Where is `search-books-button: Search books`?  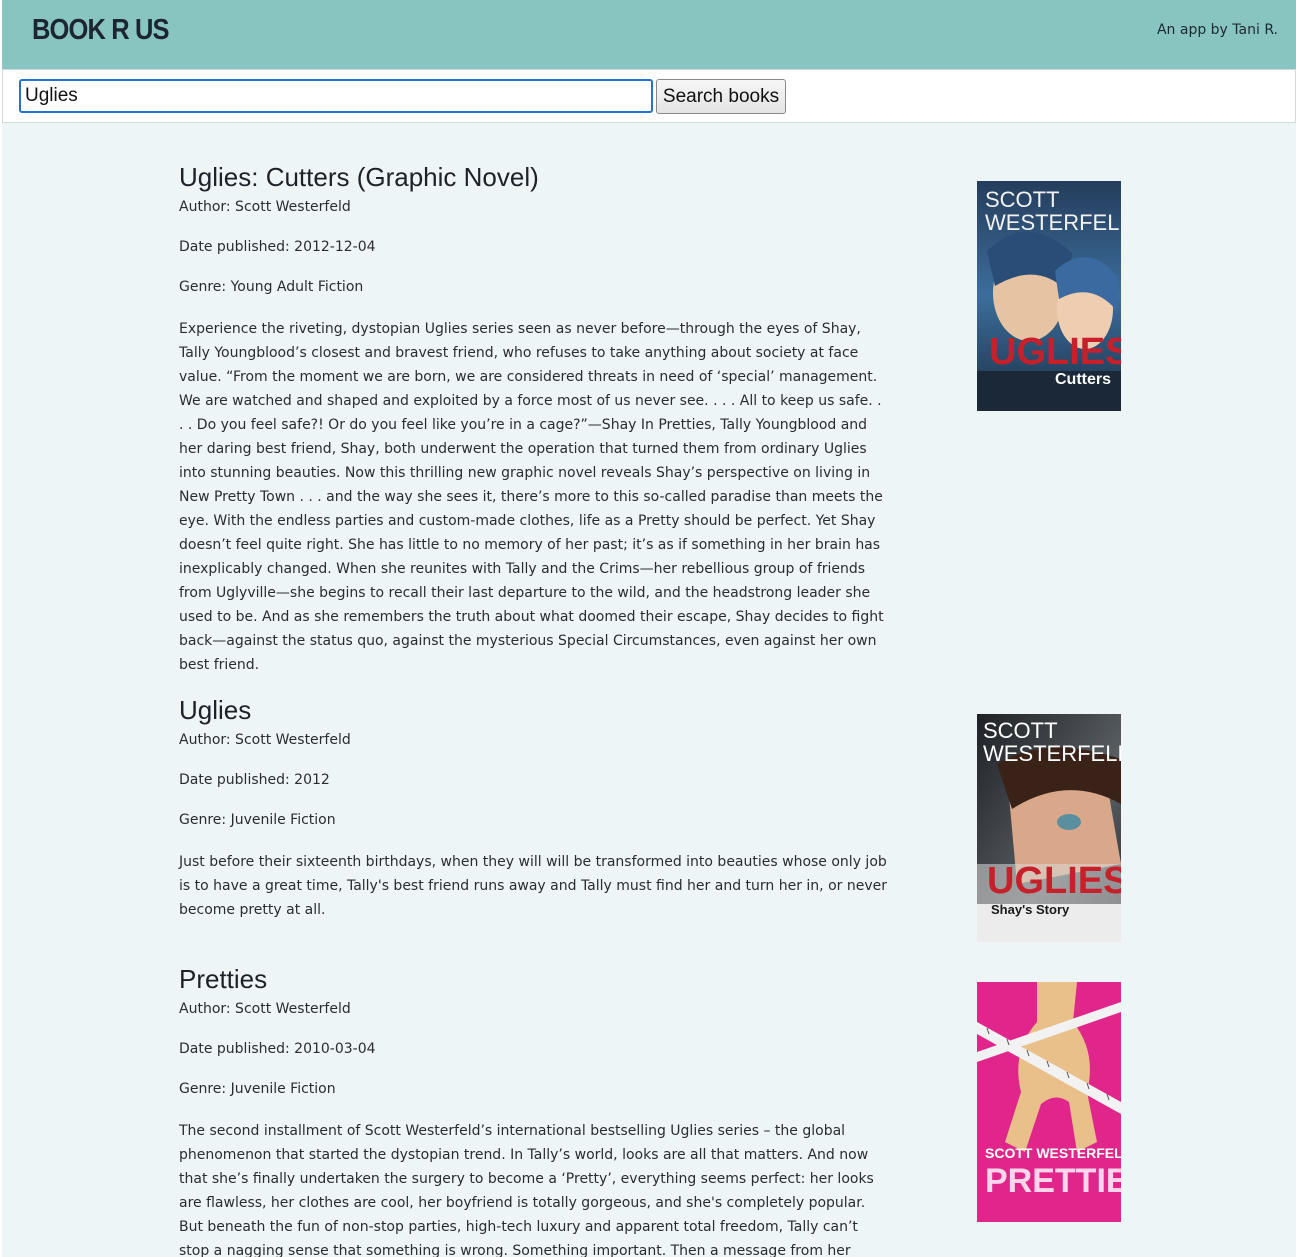 search-books-button: Search books is located at coordinates (721, 96).